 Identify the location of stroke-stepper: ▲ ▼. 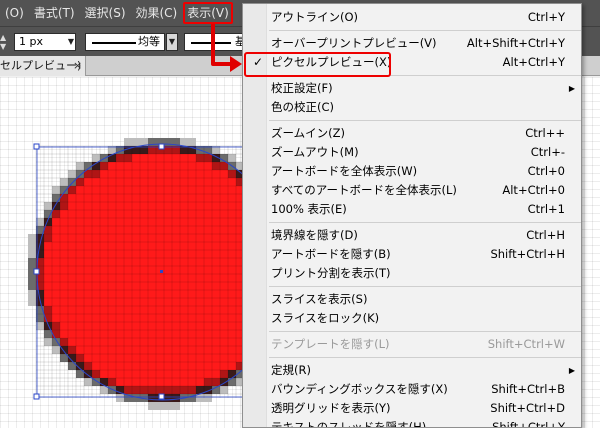
(5, 42).